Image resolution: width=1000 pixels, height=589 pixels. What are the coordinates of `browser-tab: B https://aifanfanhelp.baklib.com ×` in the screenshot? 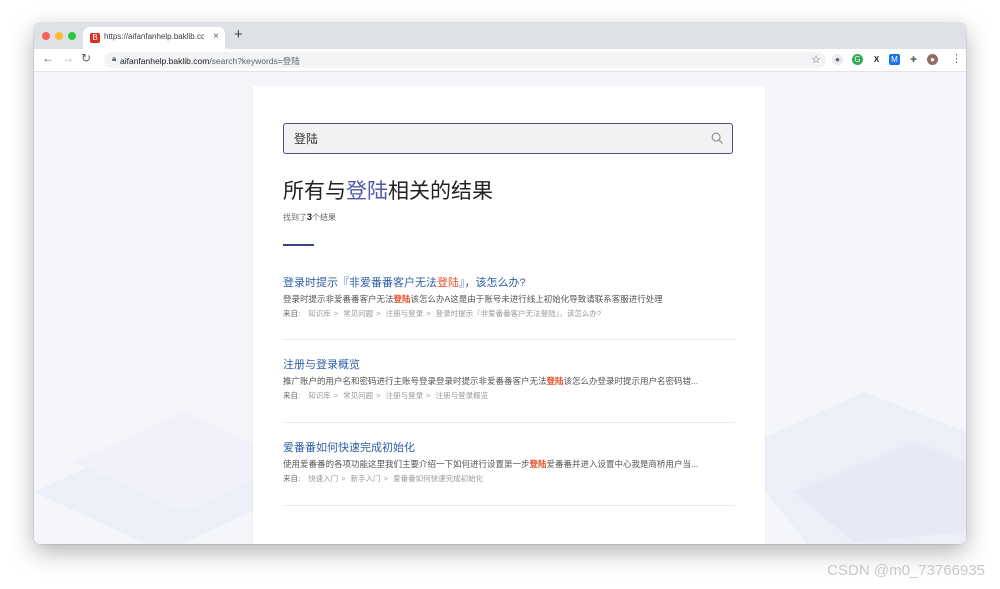 It's located at (154, 38).